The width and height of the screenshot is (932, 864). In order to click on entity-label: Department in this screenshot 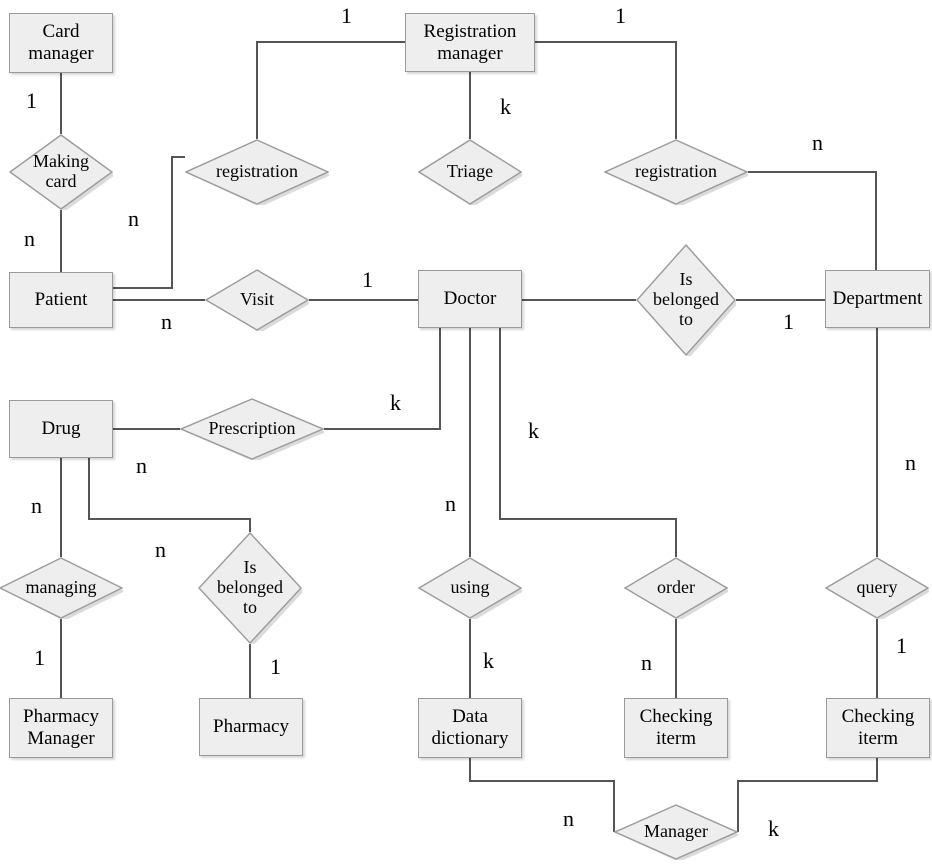, I will do `click(877, 299)`.